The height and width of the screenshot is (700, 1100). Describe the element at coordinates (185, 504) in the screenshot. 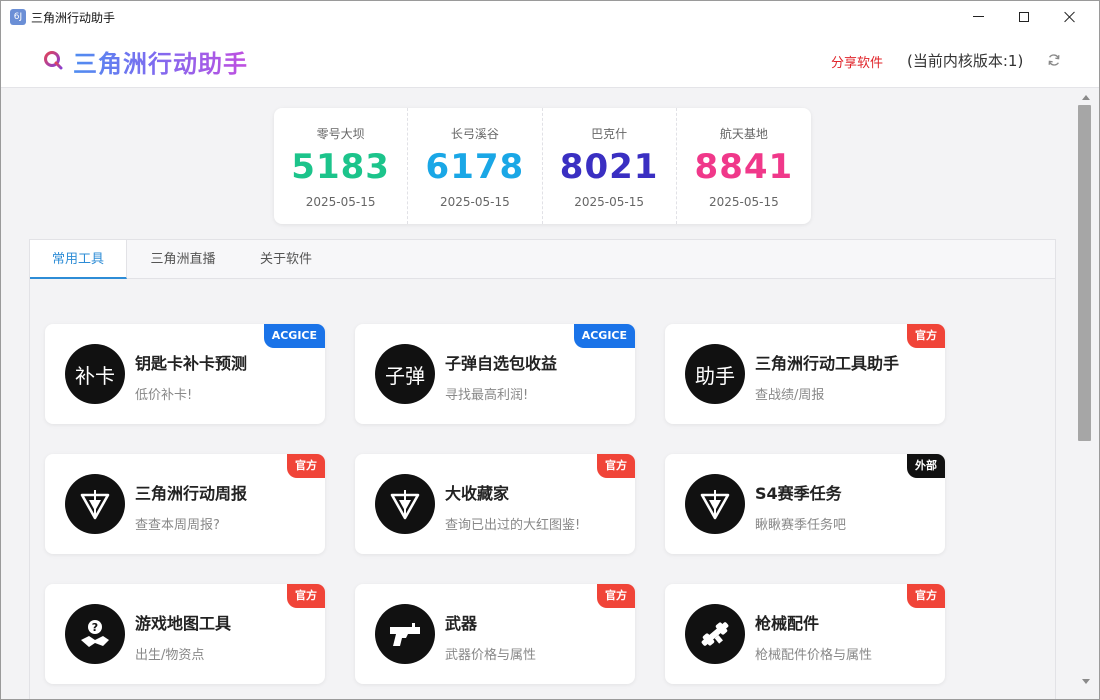

I see `tool-card: 三角洲行动周报查查本周周报? 官方` at that location.